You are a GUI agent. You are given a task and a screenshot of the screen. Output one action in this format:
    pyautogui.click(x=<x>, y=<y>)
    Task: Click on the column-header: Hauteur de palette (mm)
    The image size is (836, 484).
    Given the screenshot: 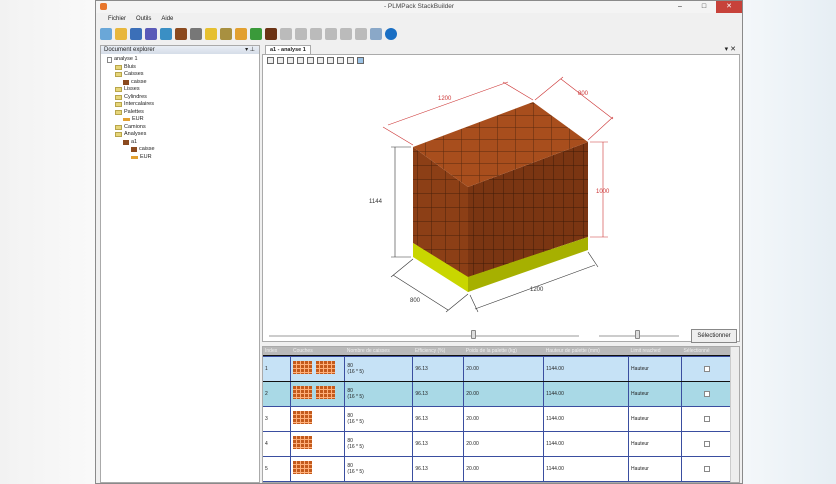 What is the action you would take?
    pyautogui.click(x=586, y=351)
    